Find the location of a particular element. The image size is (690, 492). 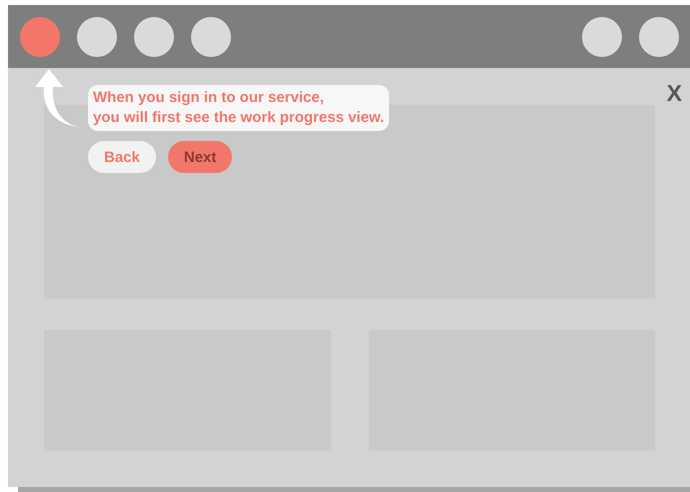

close-button: X is located at coordinates (674, 93).